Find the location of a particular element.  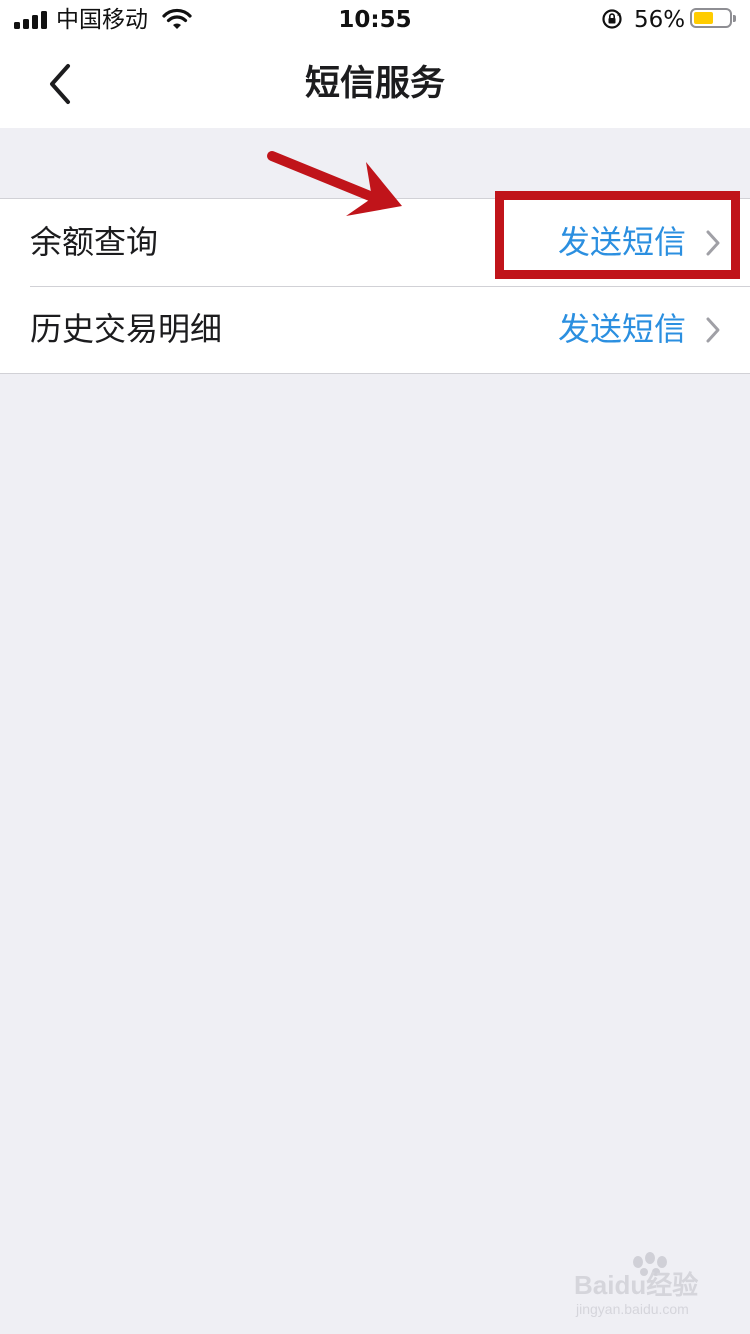

battery-icon is located at coordinates (713, 18).